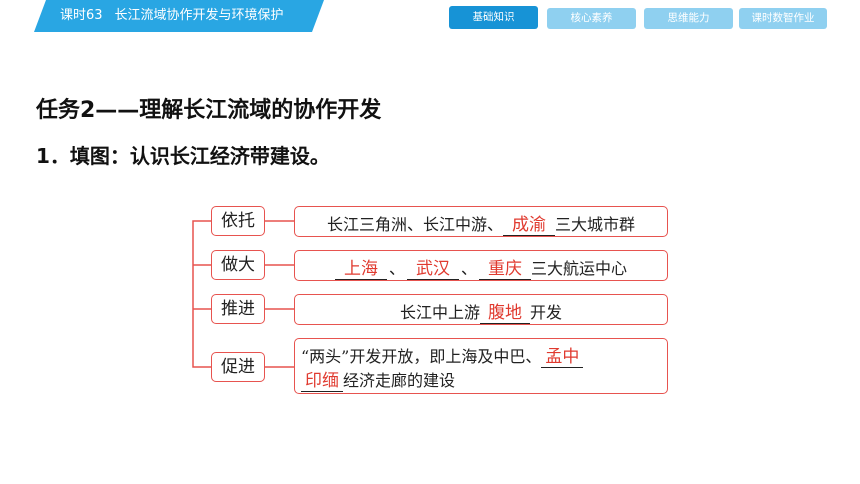 The height and width of the screenshot is (484, 860). What do you see at coordinates (432, 269) in the screenshot?
I see `answer-blank-wuhan: 武汉` at bounding box center [432, 269].